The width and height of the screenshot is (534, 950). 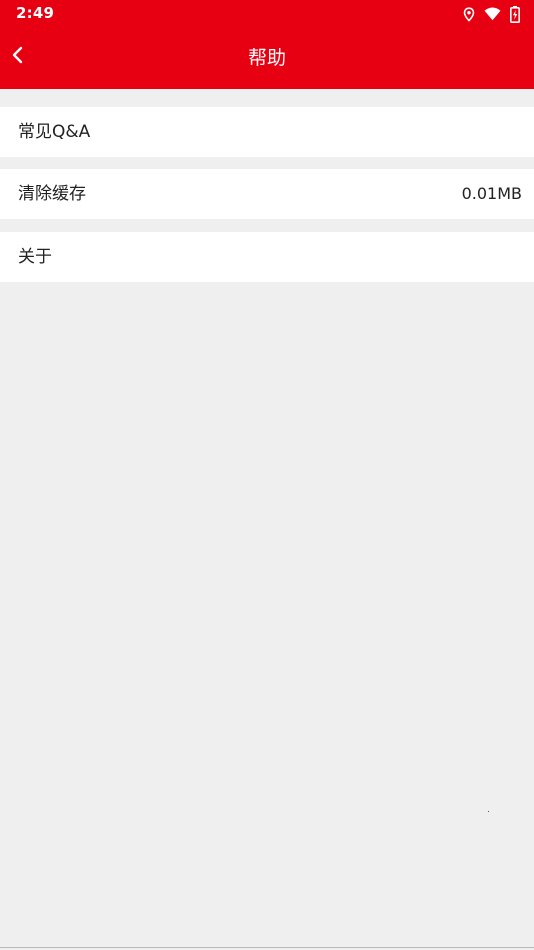 I want to click on status-bar: 2:49, so click(x=267, y=14).